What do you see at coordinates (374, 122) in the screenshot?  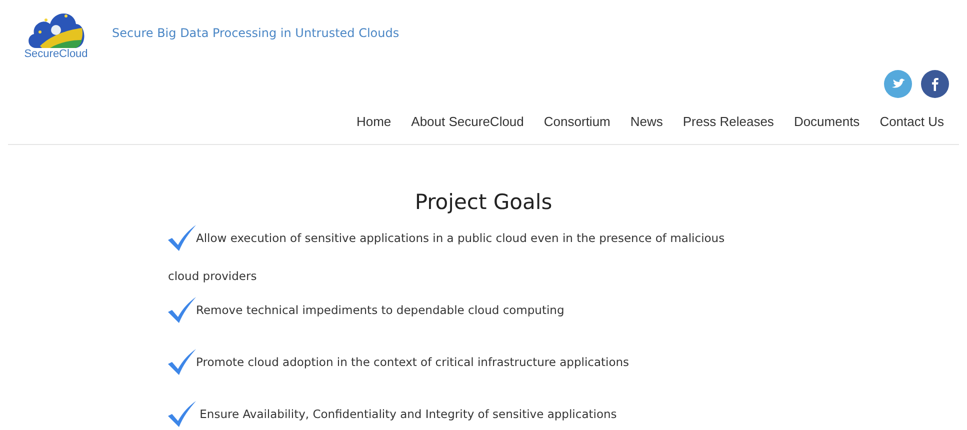 I see `nav-link: Home` at bounding box center [374, 122].